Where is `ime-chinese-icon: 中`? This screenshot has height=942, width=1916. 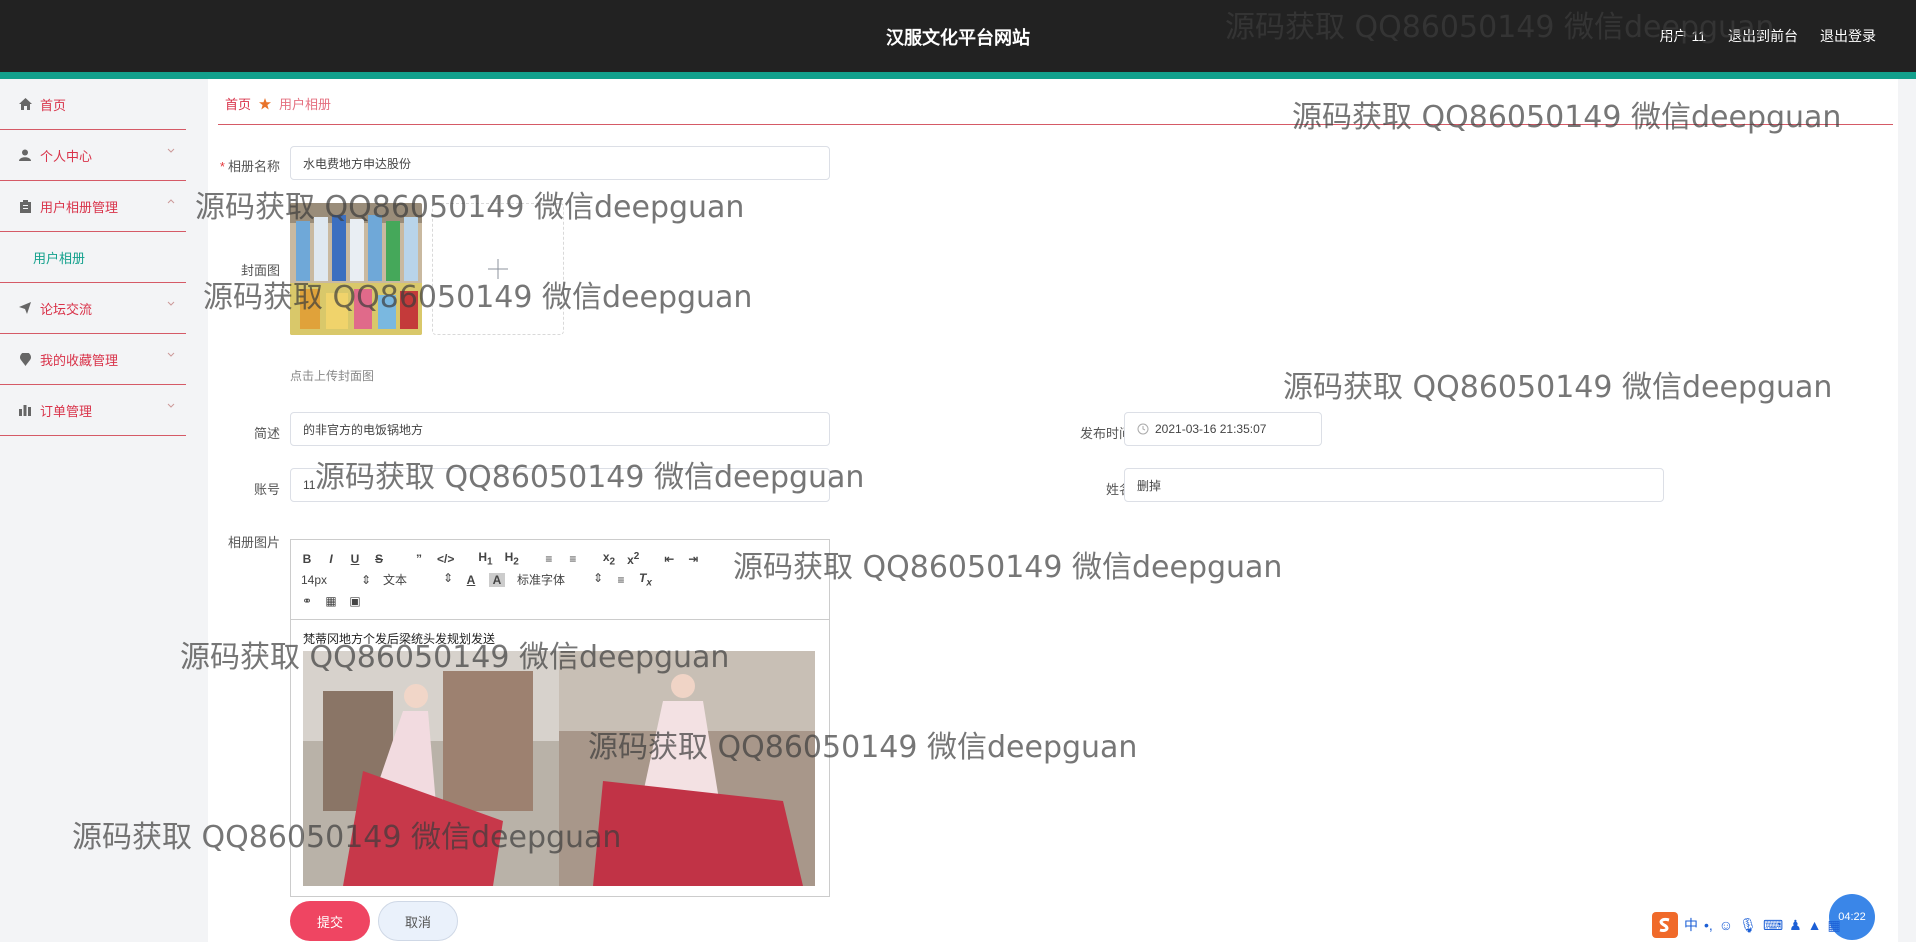 ime-chinese-icon: 中 is located at coordinates (1691, 925).